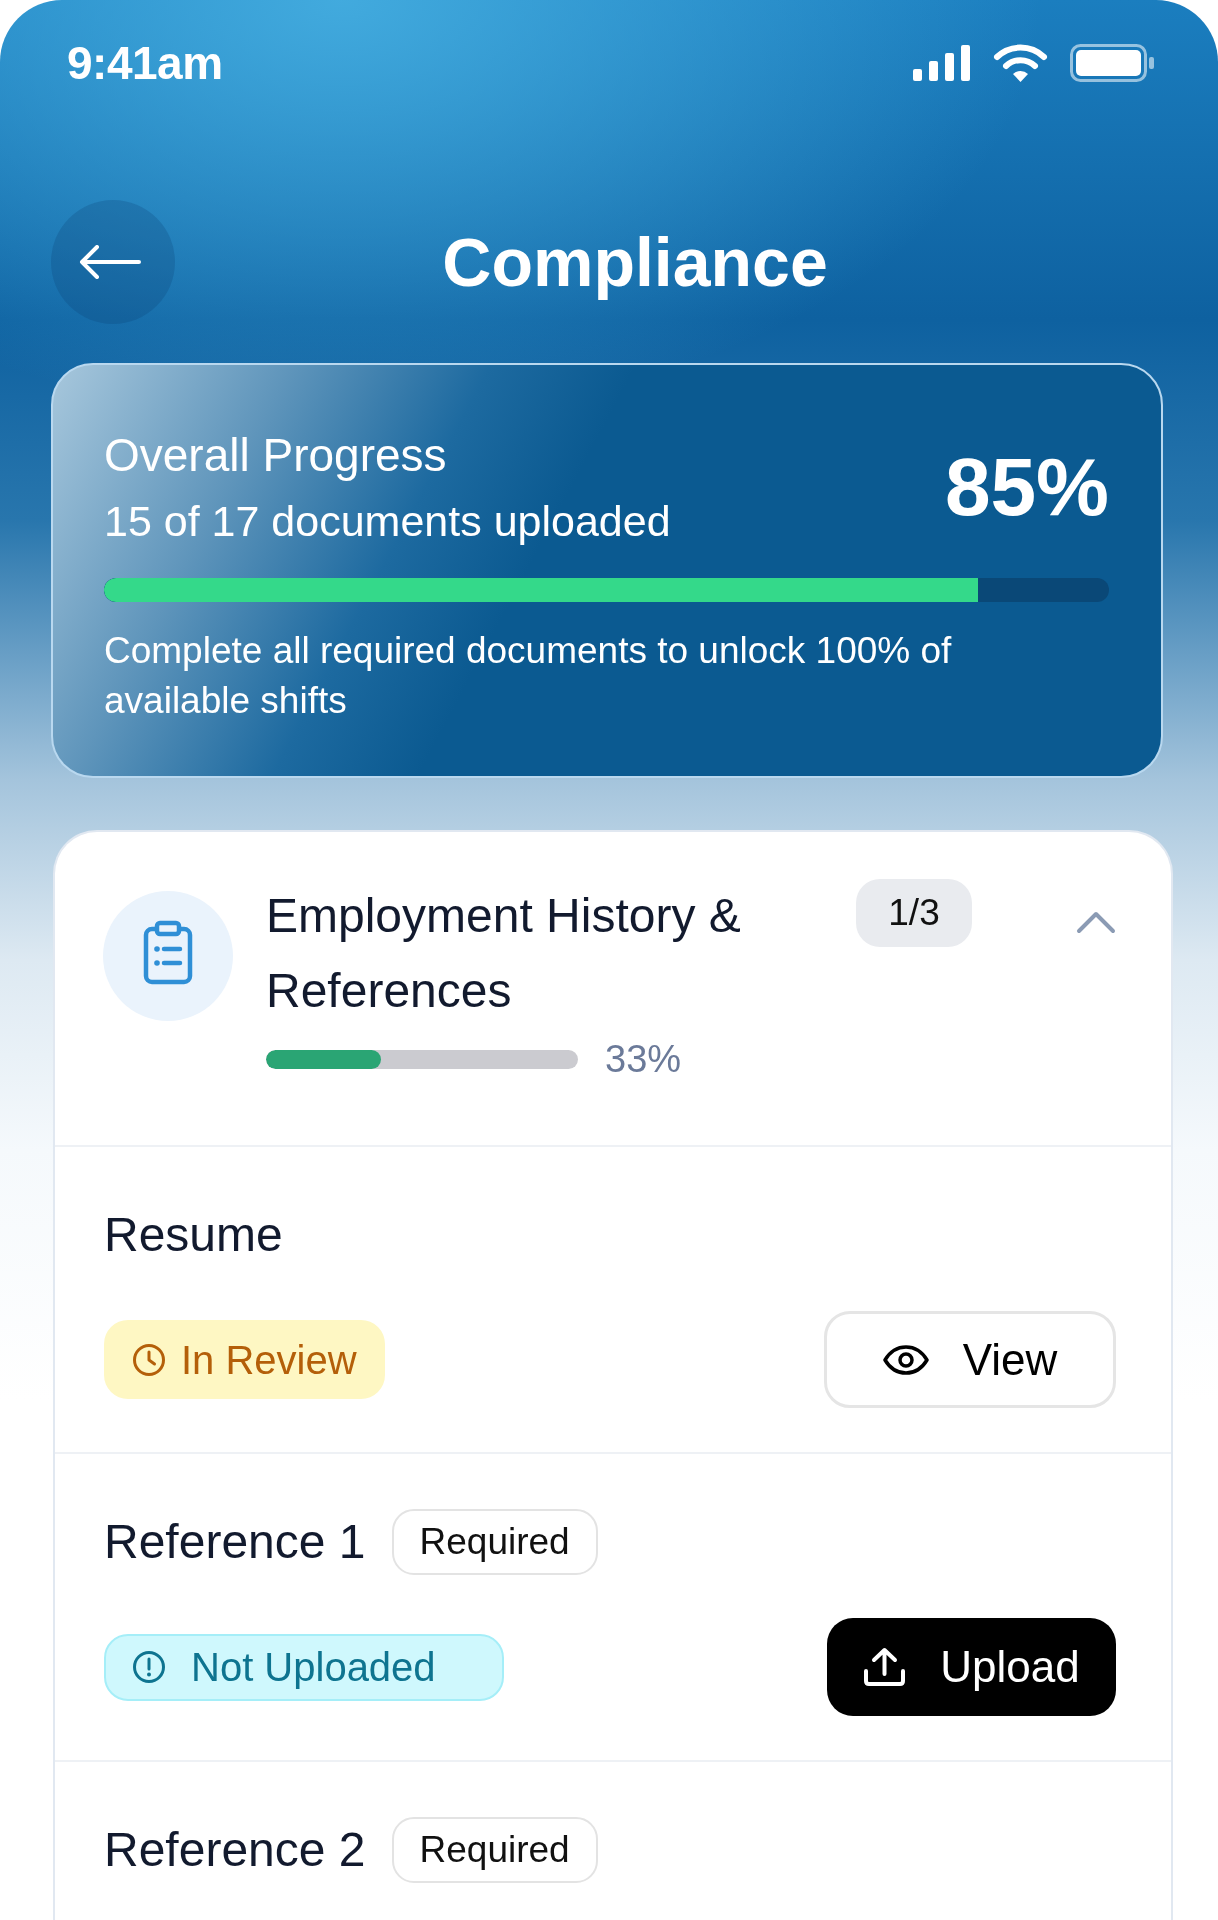 This screenshot has height=1920, width=1218. Describe the element at coordinates (885, 1667) in the screenshot. I see `upload-icon` at that location.